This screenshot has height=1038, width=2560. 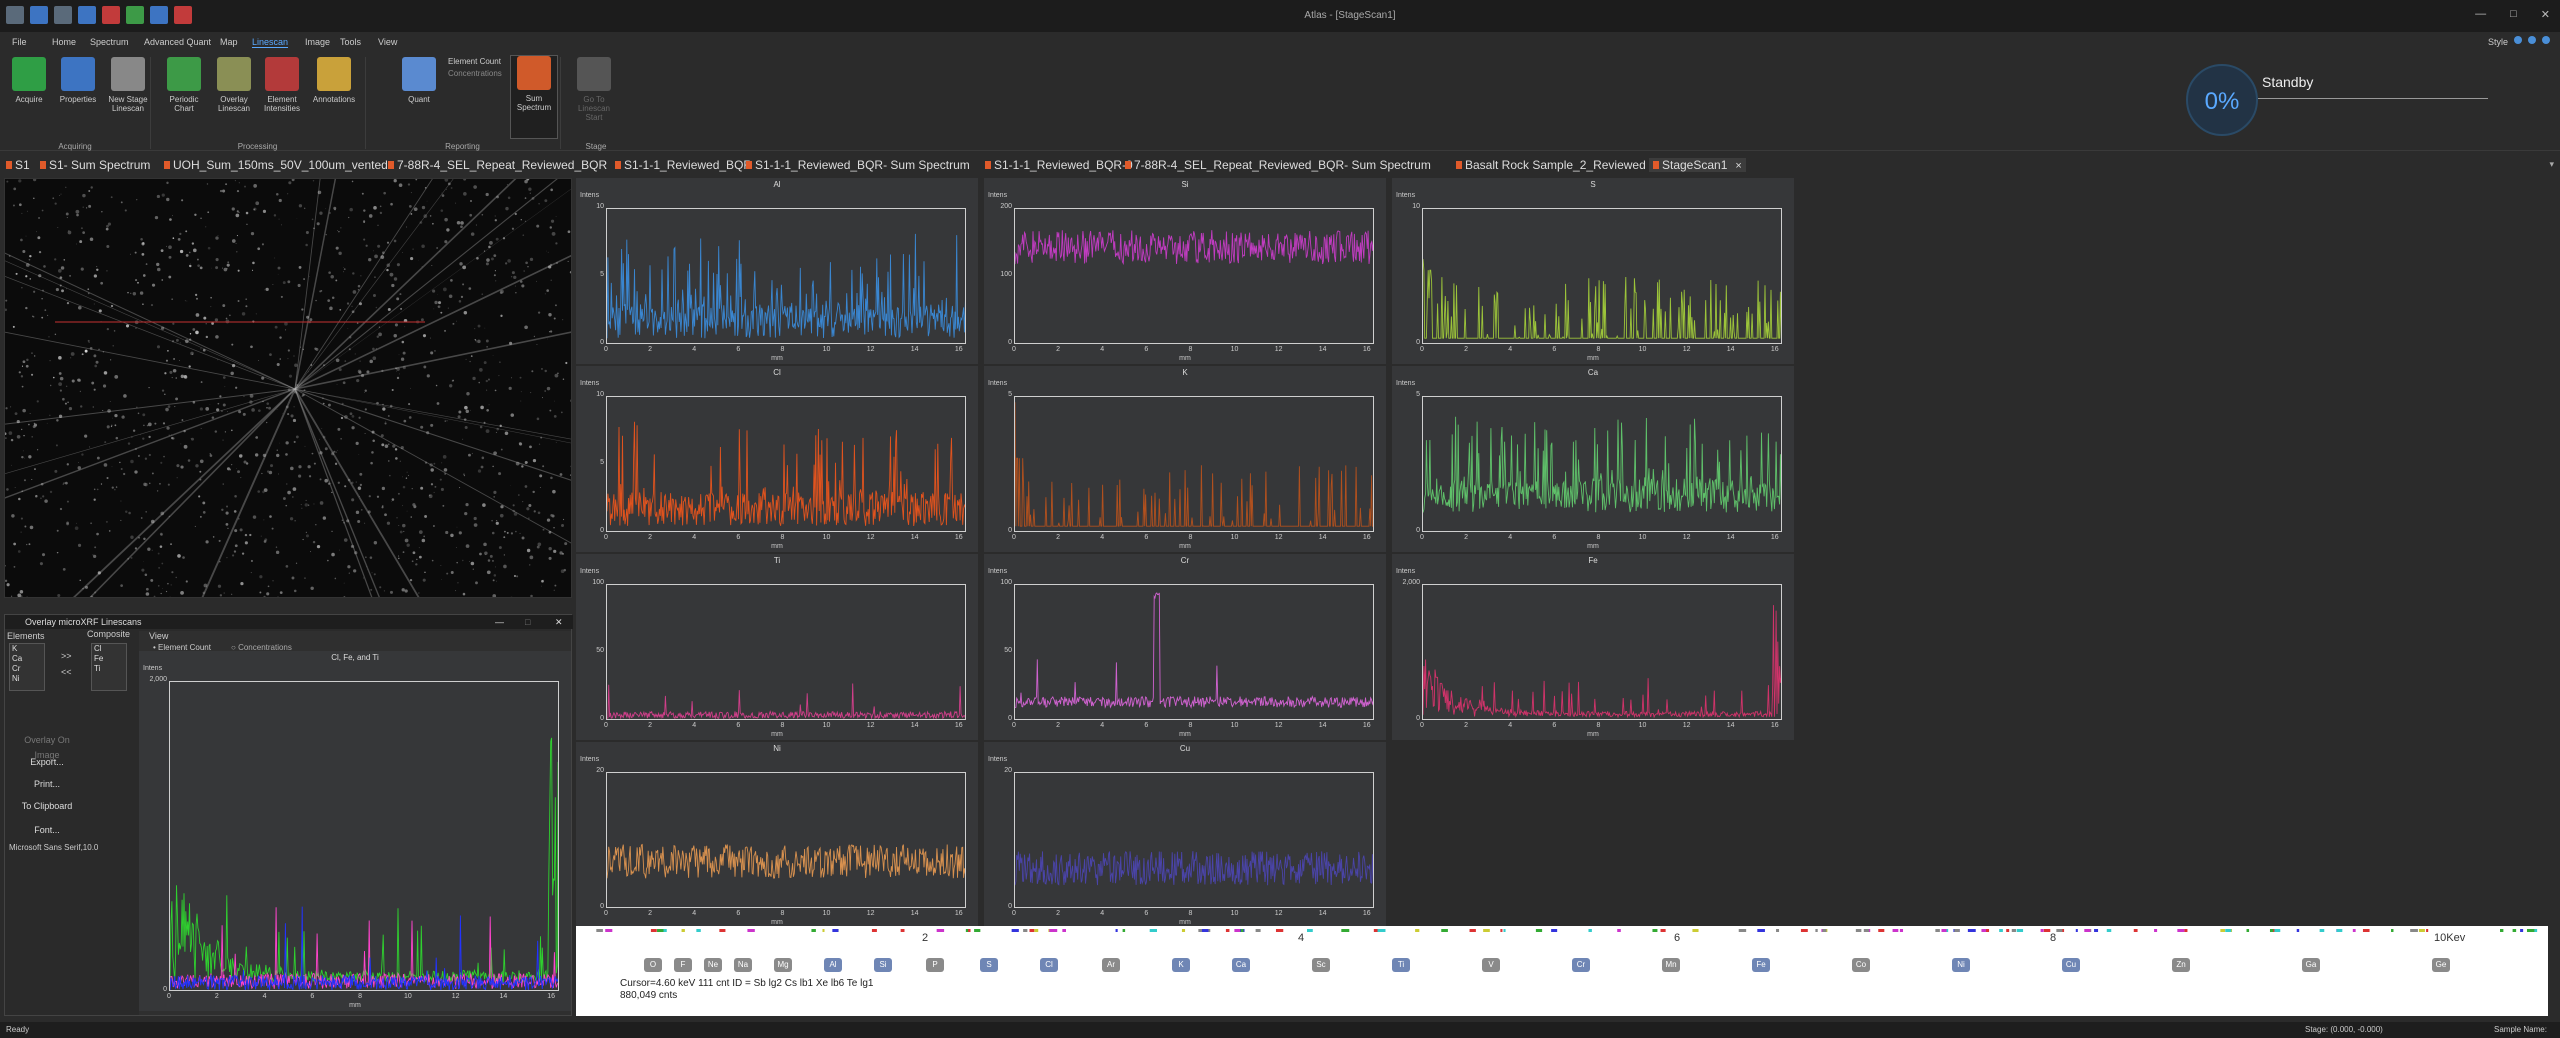 What do you see at coordinates (914, 349) in the screenshot?
I see `linescan-al-x-tick: 14` at bounding box center [914, 349].